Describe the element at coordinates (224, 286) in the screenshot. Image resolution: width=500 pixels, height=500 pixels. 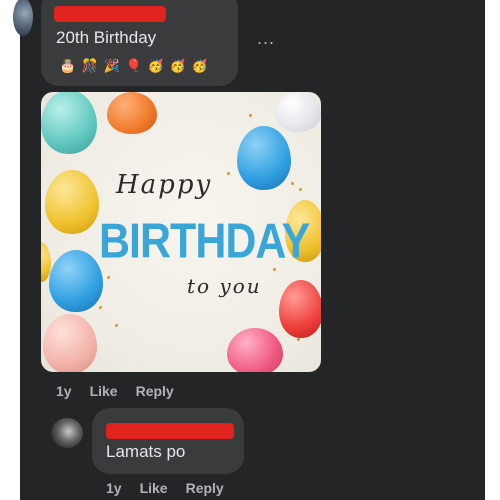
I see `card-to-you-text: to you` at that location.